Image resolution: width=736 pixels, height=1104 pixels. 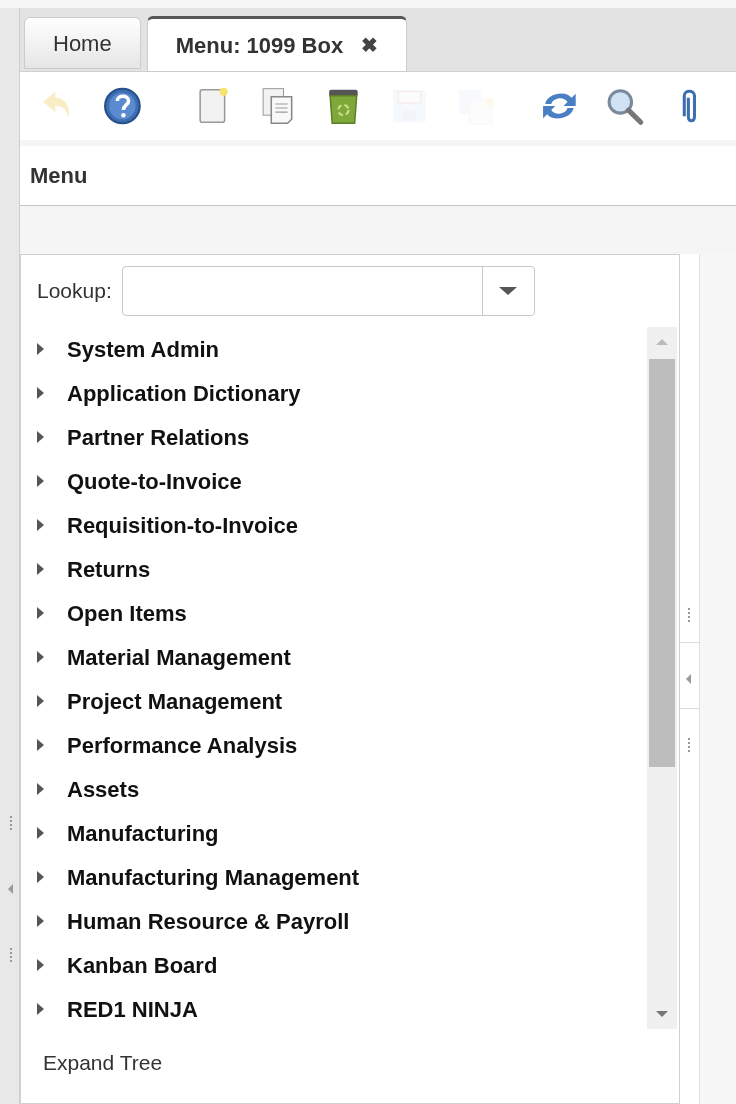 What do you see at coordinates (179, 657) in the screenshot?
I see `menu-tree-item: Material Management` at bounding box center [179, 657].